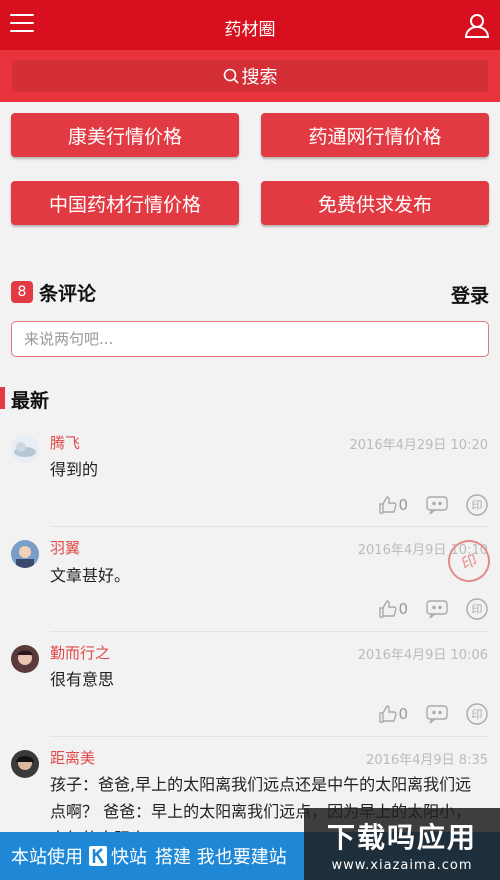 Image resolution: width=500 pixels, height=880 pixels. What do you see at coordinates (422, 655) in the screenshot?
I see `comment-date: 2016年4月9日 10:06` at bounding box center [422, 655].